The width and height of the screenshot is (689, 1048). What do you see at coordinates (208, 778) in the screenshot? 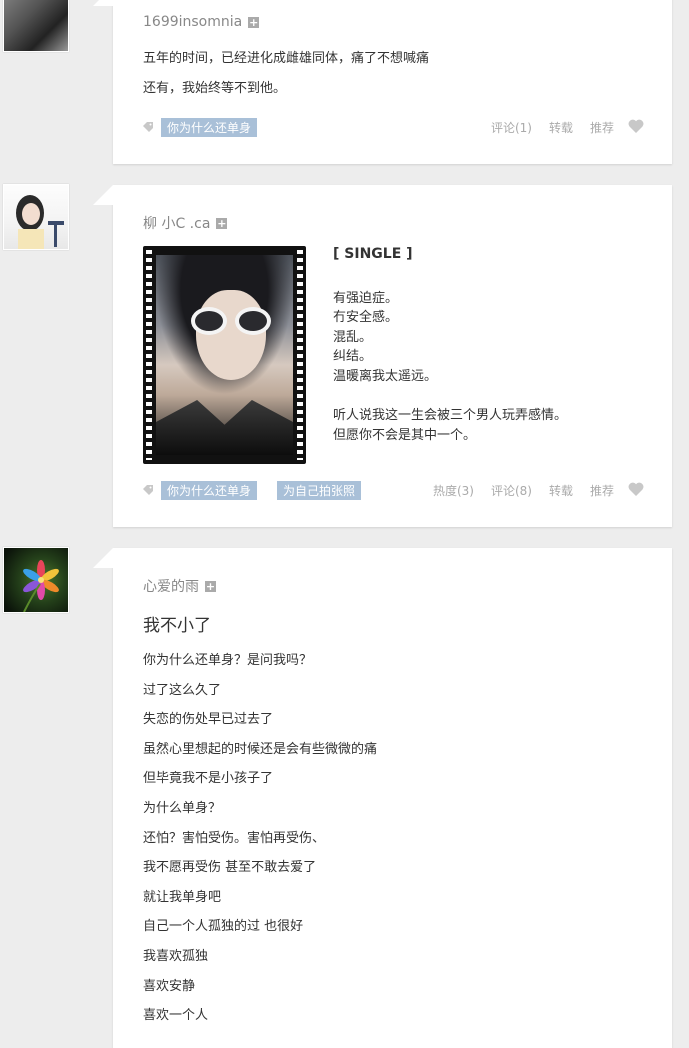
I see `post-text-line: 但毕竟我不是小孩子了` at bounding box center [208, 778].